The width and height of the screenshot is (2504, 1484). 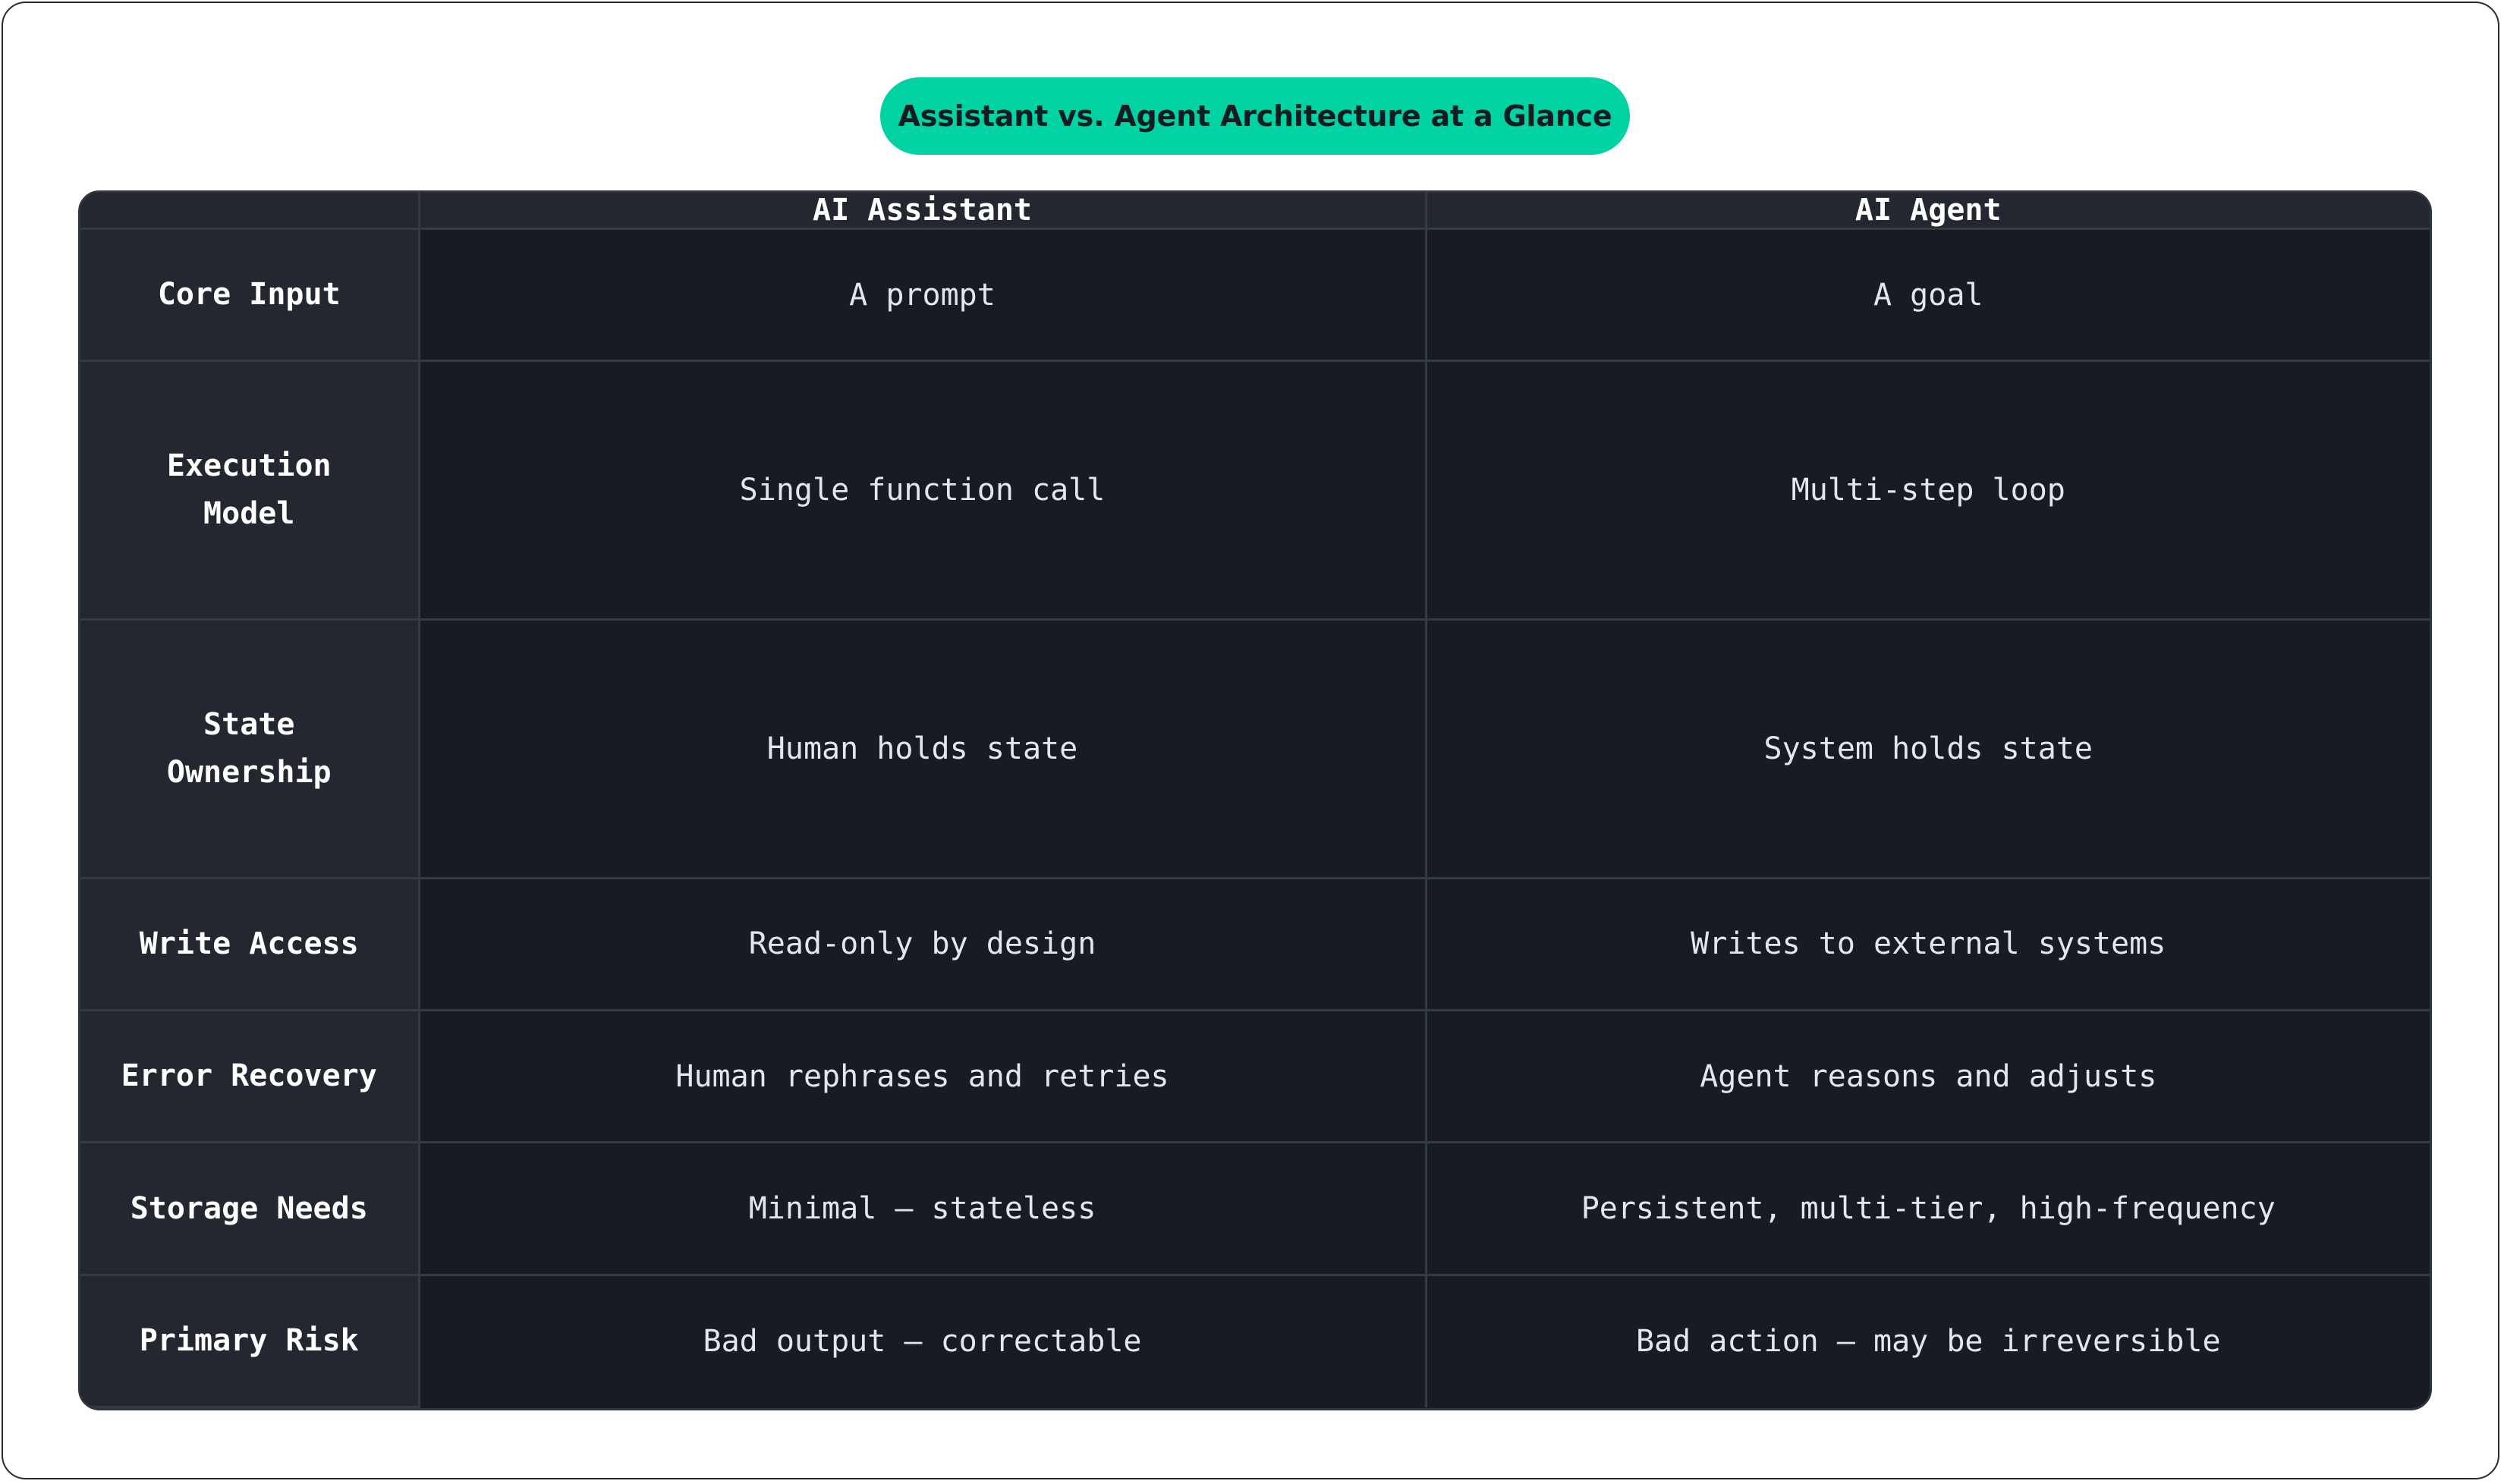 I want to click on assistant-cell: Human rephrases and retries, so click(x=923, y=1077).